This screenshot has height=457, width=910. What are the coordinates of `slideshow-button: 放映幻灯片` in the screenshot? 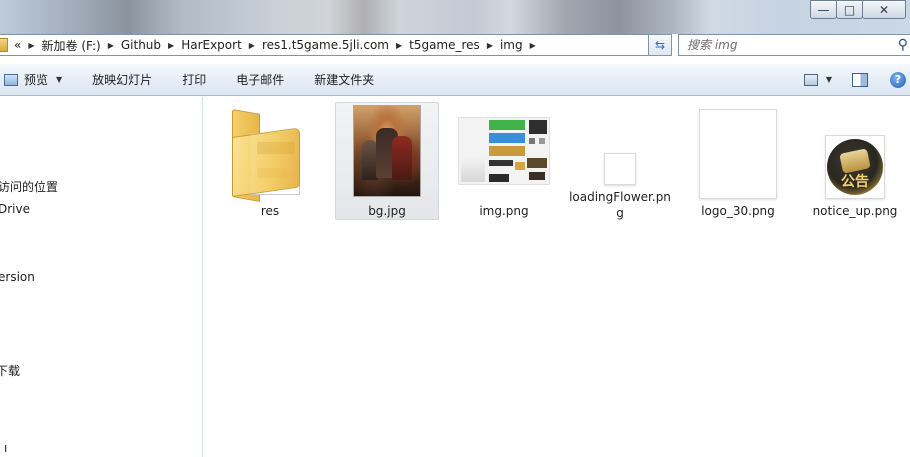 It's located at (122, 79).